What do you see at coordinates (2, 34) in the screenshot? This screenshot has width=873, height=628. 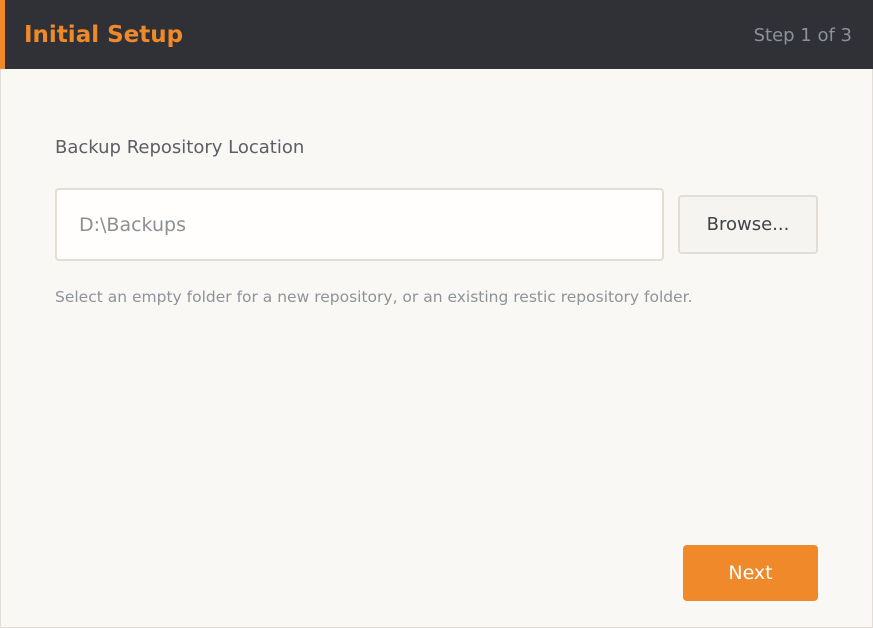 I see `header-accent-bar` at bounding box center [2, 34].